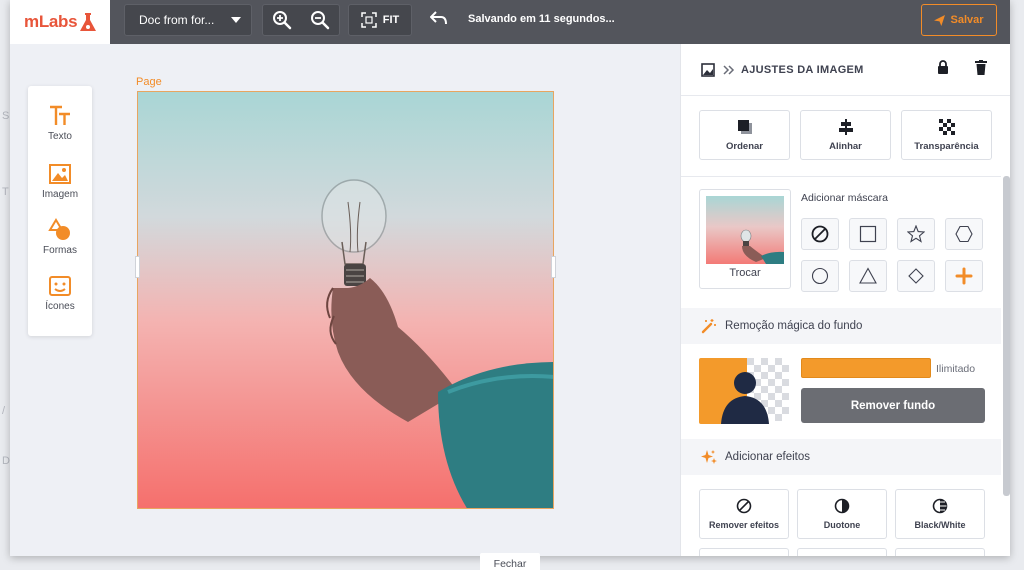 The width and height of the screenshot is (1024, 570). What do you see at coordinates (51, 21) in the screenshot?
I see `logo-text: mLabs` at bounding box center [51, 21].